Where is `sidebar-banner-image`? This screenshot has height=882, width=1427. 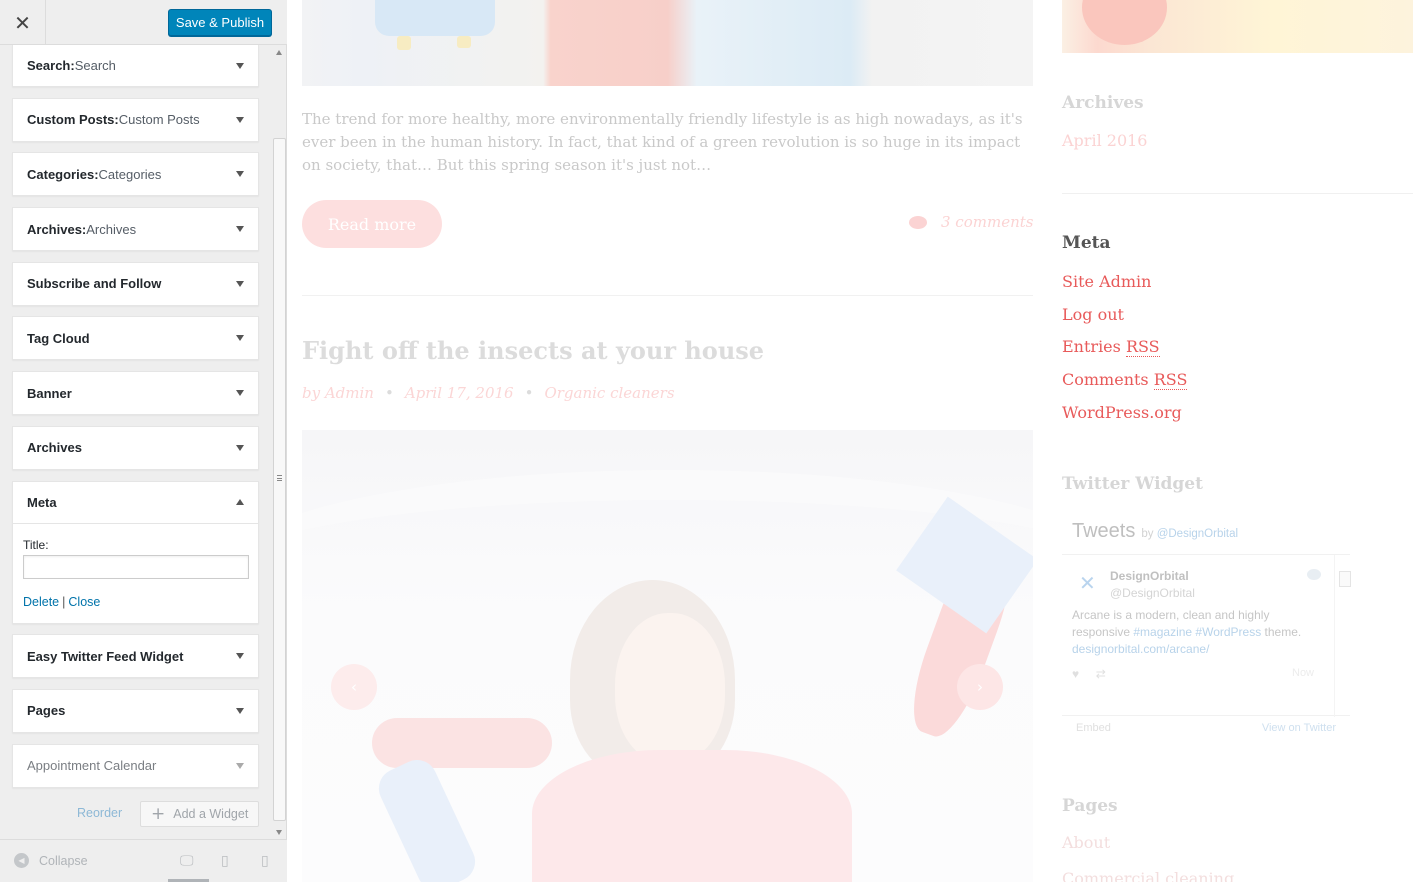
sidebar-banner-image is located at coordinates (1237, 26).